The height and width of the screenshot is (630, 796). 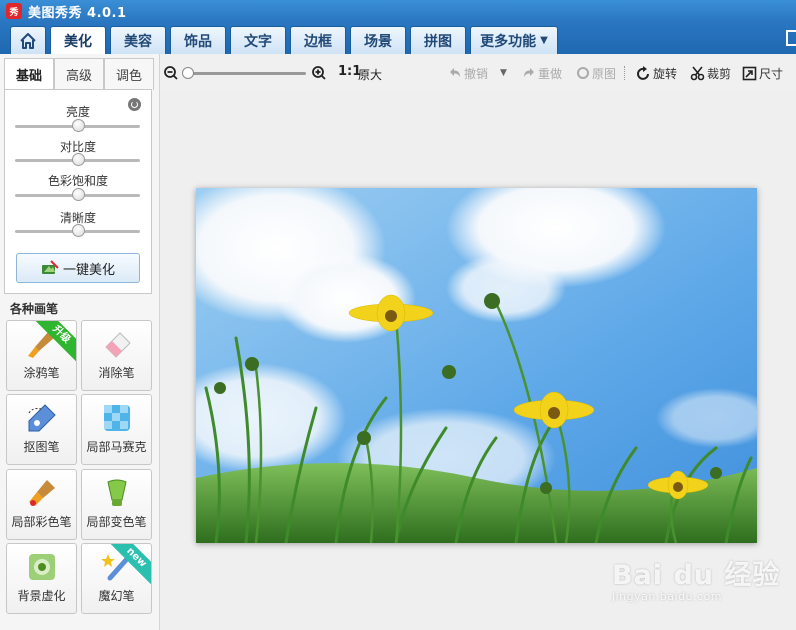 What do you see at coordinates (398, 11) in the screenshot?
I see `title-bar: 秀 美图秀秀 4.0.1` at bounding box center [398, 11].